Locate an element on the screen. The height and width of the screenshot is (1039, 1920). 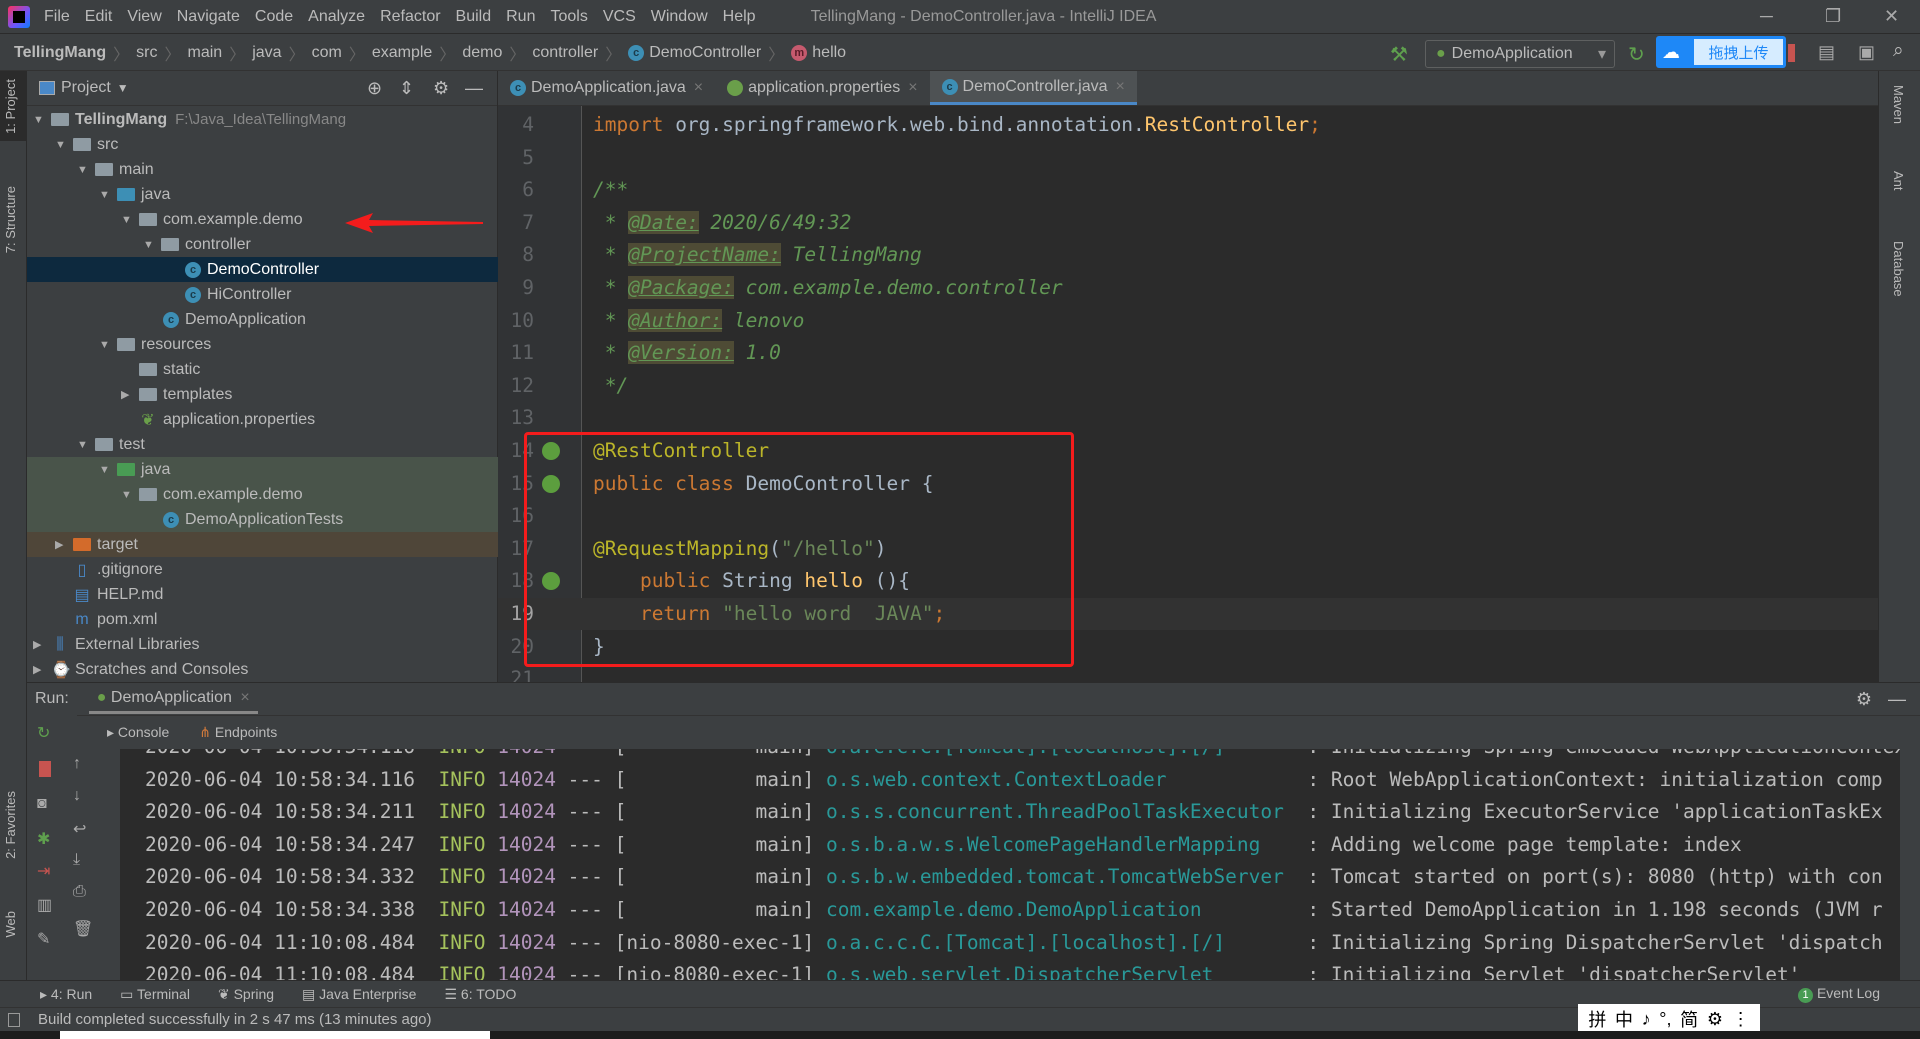
status-toggle-icon is located at coordinates (14, 1019).